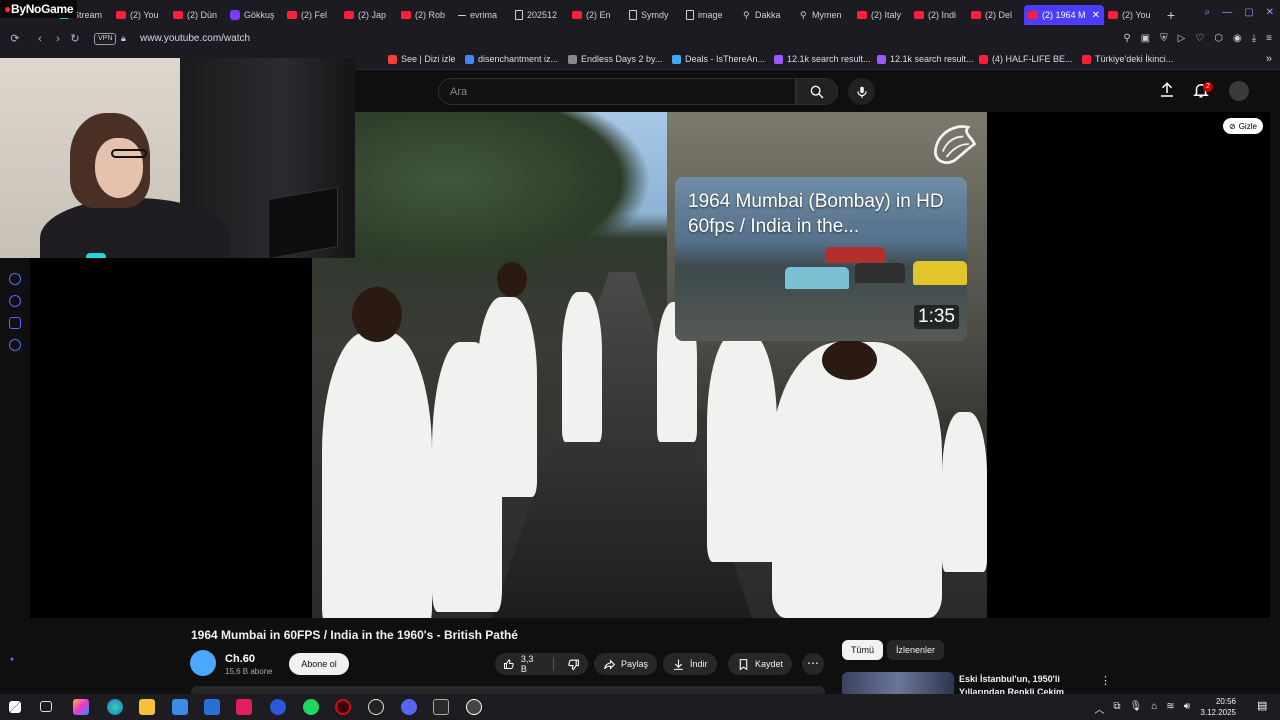 The width and height of the screenshot is (1280, 720). Describe the element at coordinates (1218, 707) in the screenshot. I see `clock: 20:56 3.12.2025` at that location.